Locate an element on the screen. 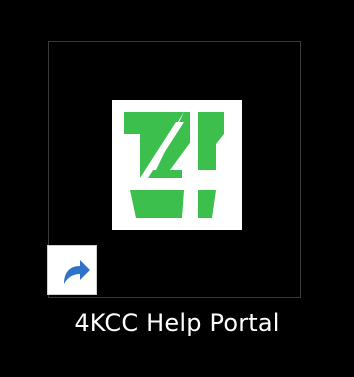 This screenshot has height=377, width=354. 4kcc-logo-icon is located at coordinates (177, 165).